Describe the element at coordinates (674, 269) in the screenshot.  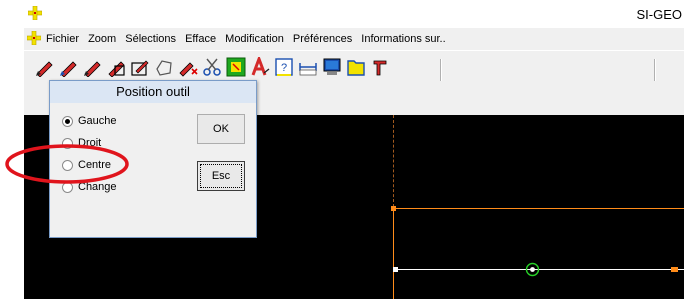
I see `line-endpoint-orange` at that location.